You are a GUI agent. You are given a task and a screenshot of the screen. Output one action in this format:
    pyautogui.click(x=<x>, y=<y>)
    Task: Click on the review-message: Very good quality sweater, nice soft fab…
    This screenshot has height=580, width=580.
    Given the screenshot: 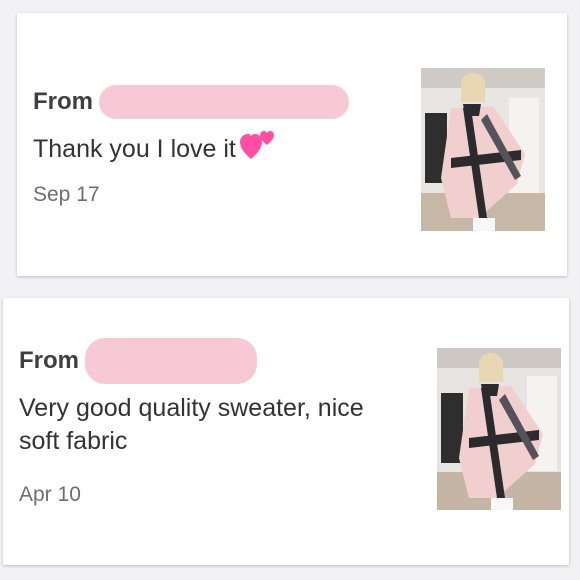 What is the action you would take?
    pyautogui.click(x=191, y=424)
    